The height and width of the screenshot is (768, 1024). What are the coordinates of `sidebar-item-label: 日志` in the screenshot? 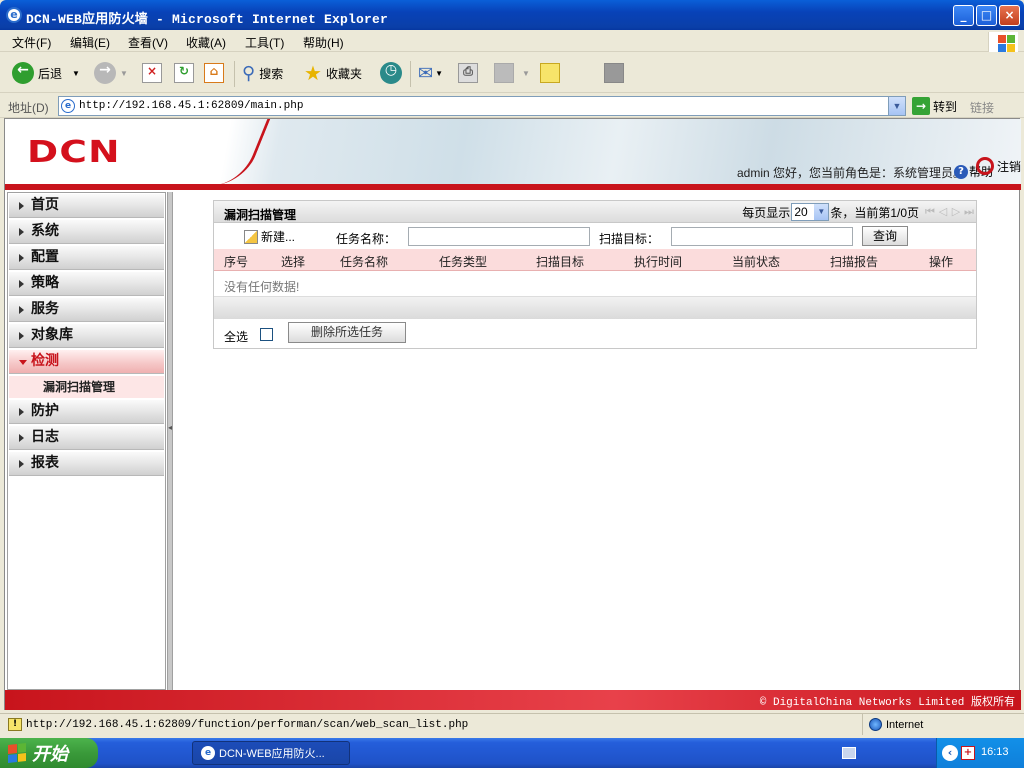 It's located at (45, 437).